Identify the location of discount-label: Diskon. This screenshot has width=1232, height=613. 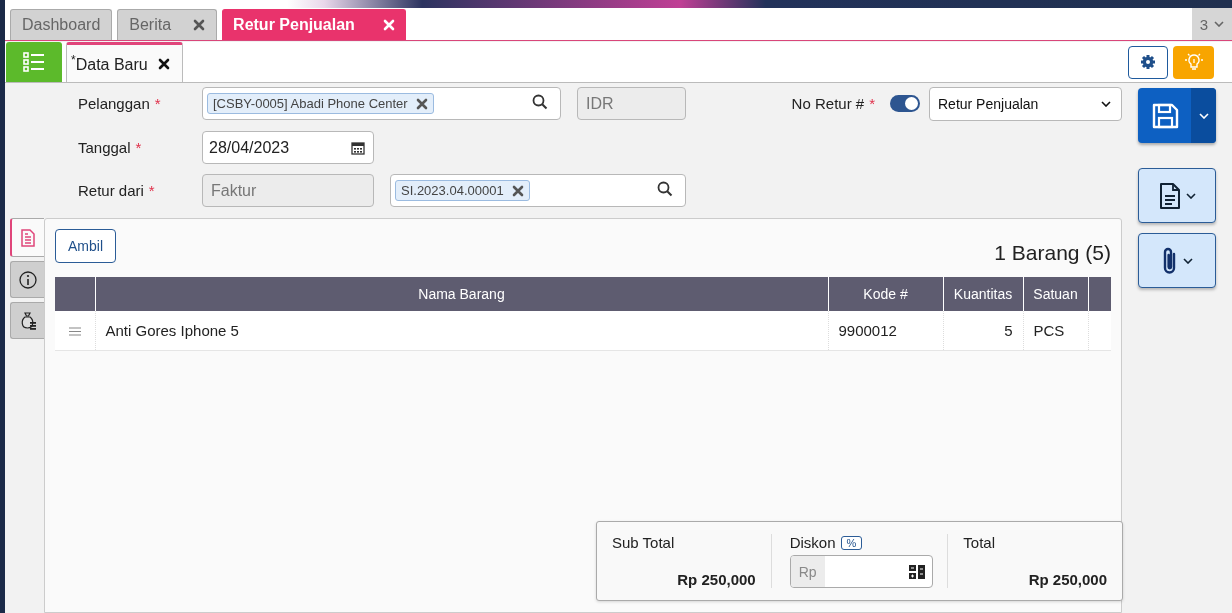
(812, 542).